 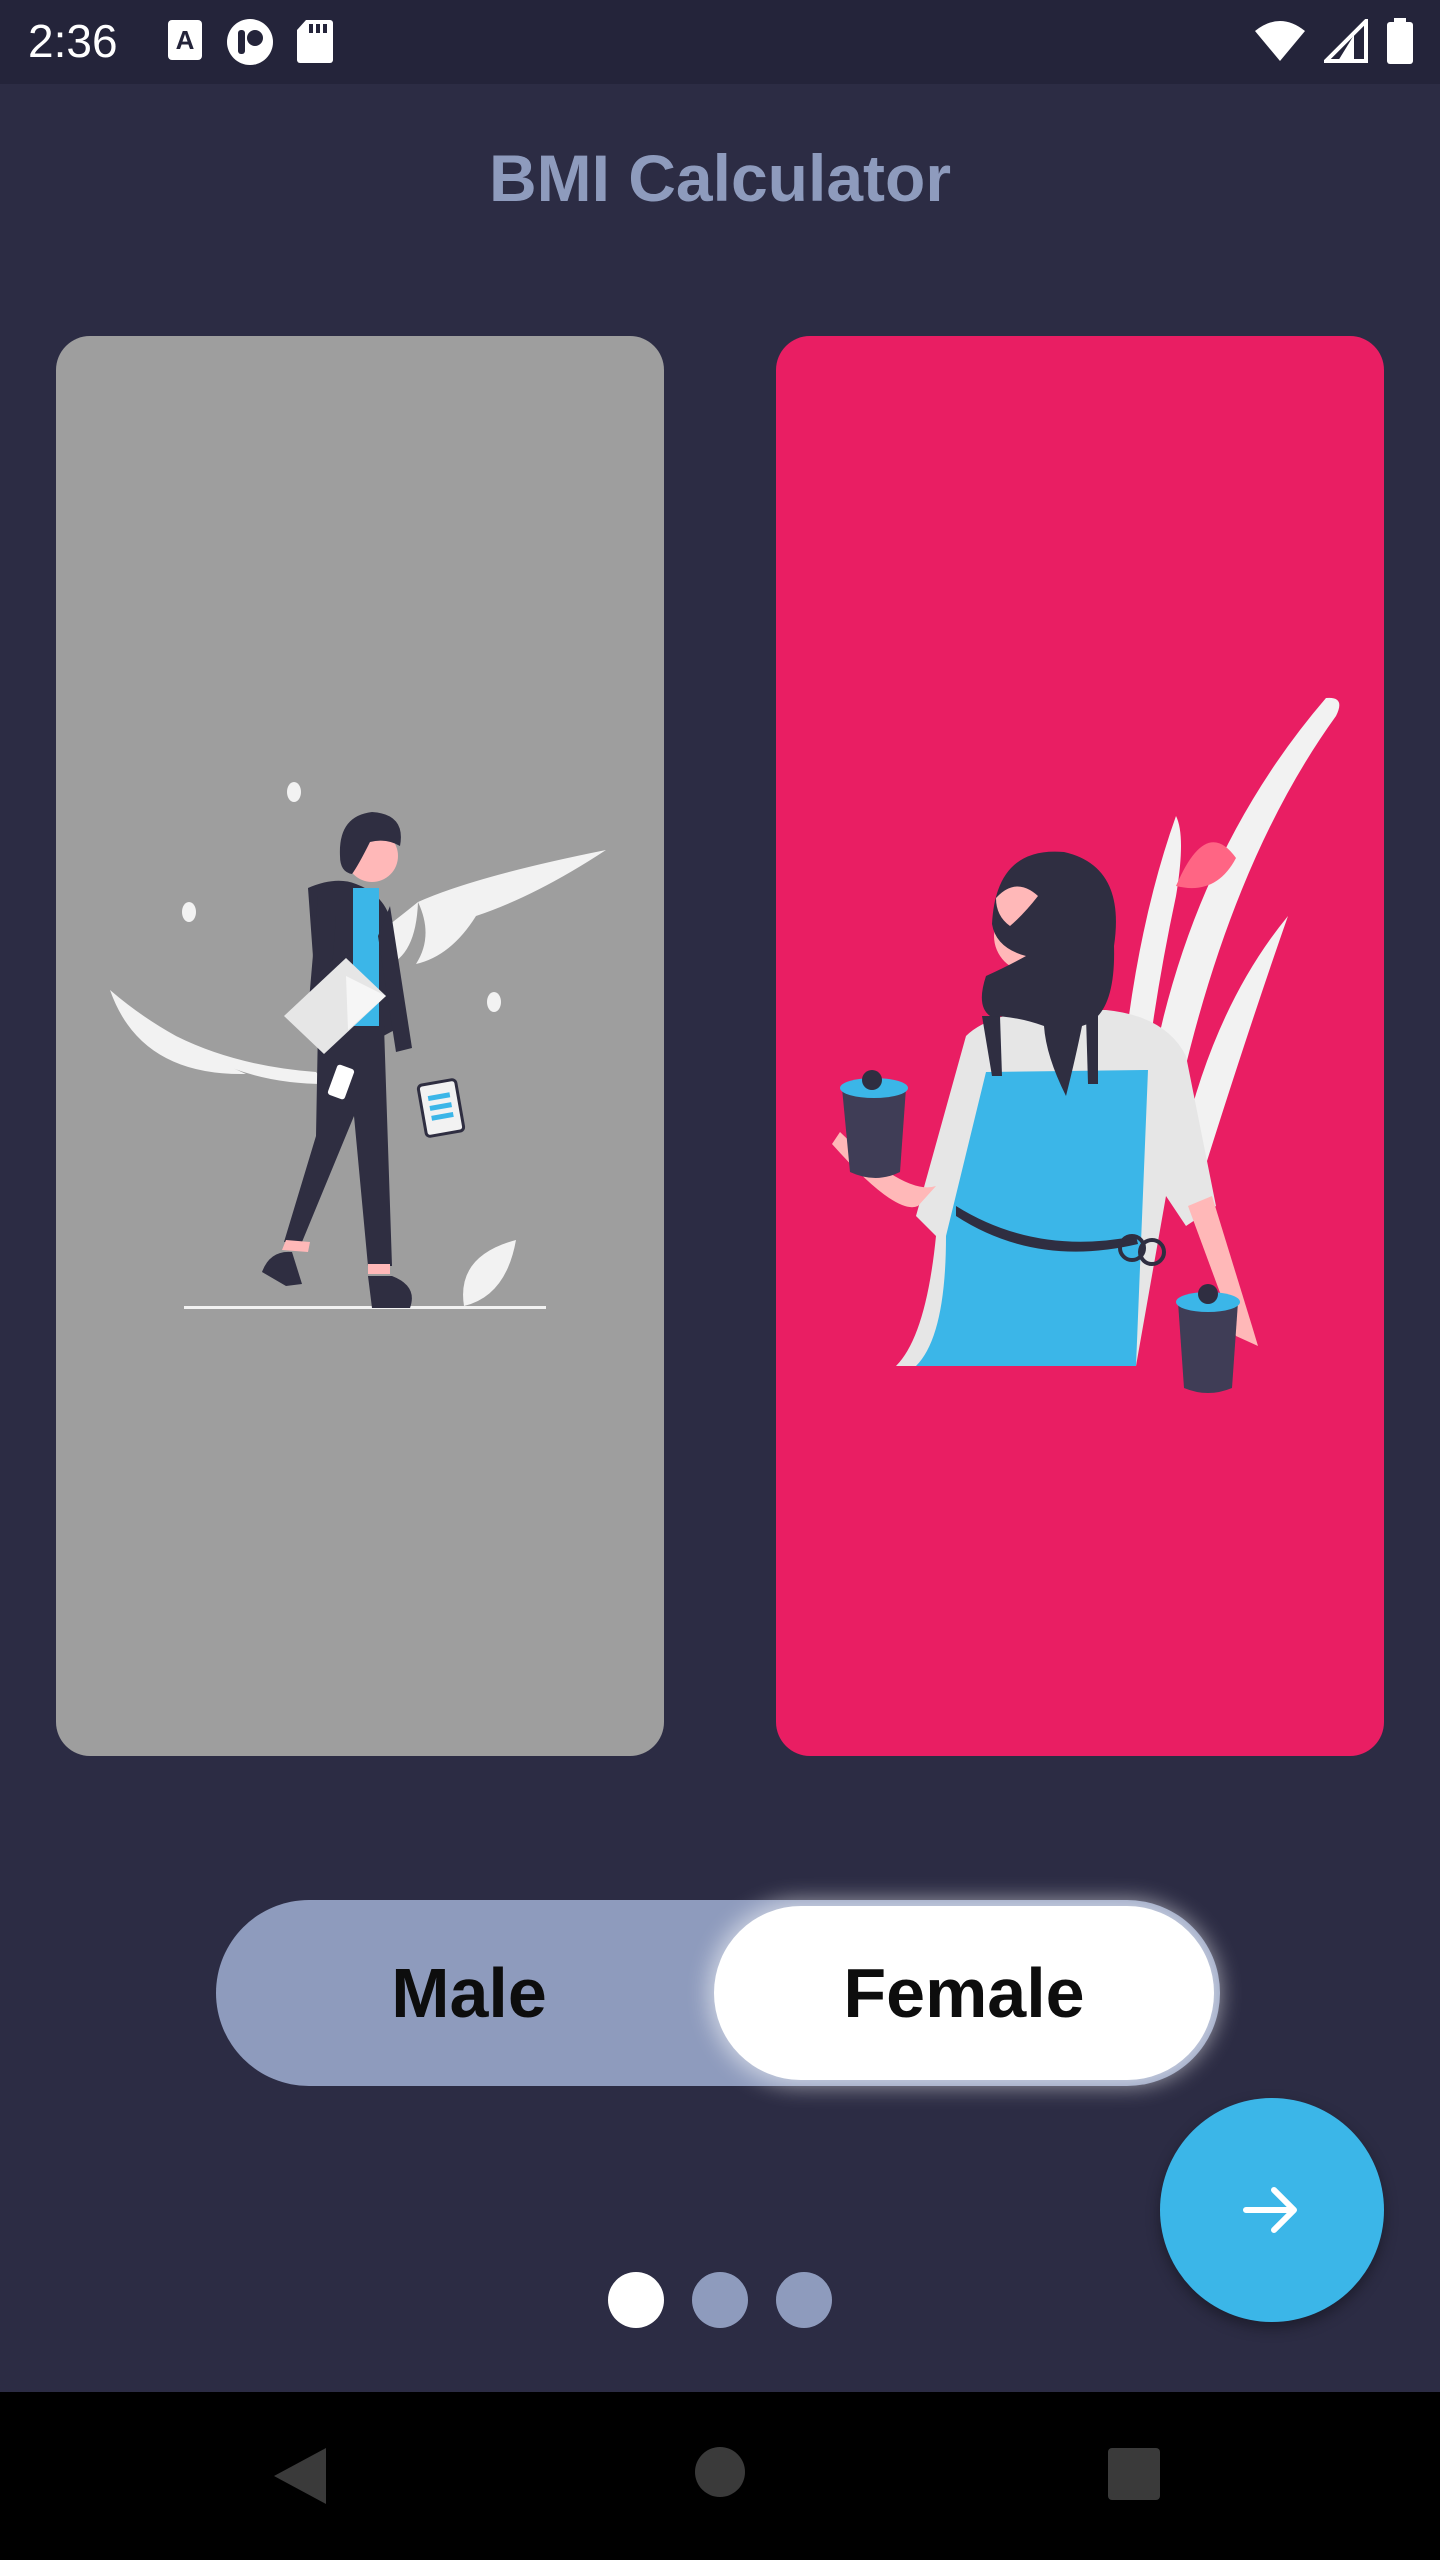 I want to click on man-walking-illustration, so click(x=358, y=1045).